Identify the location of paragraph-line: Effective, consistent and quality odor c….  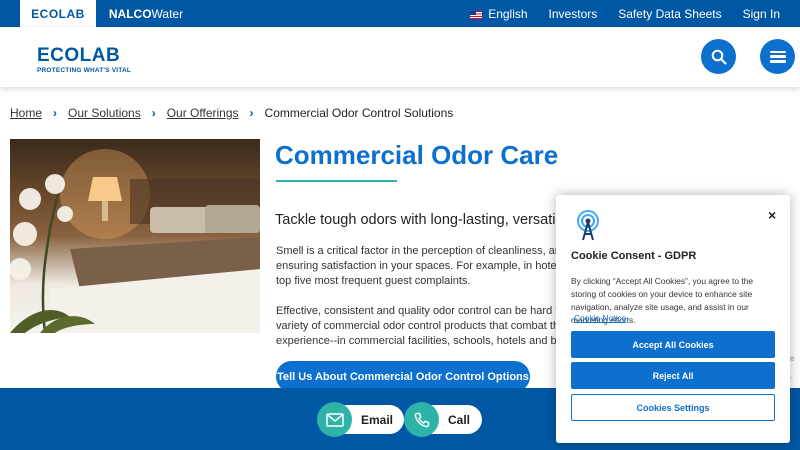
(416, 311).